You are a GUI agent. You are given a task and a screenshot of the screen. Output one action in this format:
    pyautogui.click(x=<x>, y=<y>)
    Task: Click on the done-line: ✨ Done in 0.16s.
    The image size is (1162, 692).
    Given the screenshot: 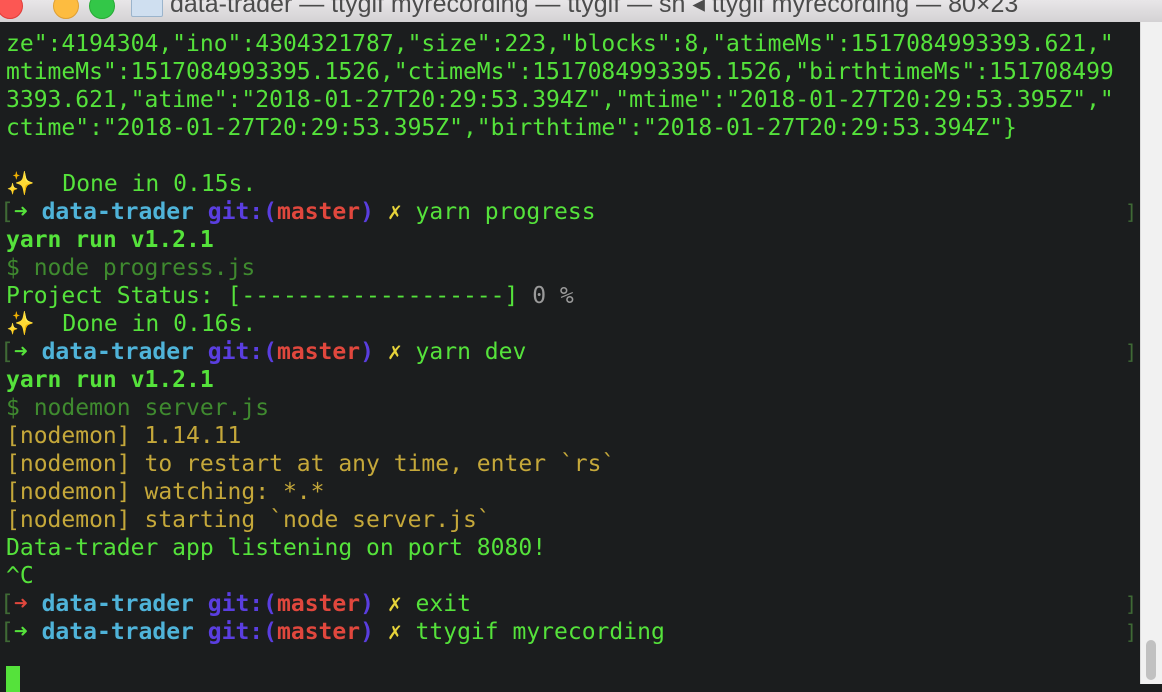 What is the action you would take?
    pyautogui.click(x=131, y=324)
    